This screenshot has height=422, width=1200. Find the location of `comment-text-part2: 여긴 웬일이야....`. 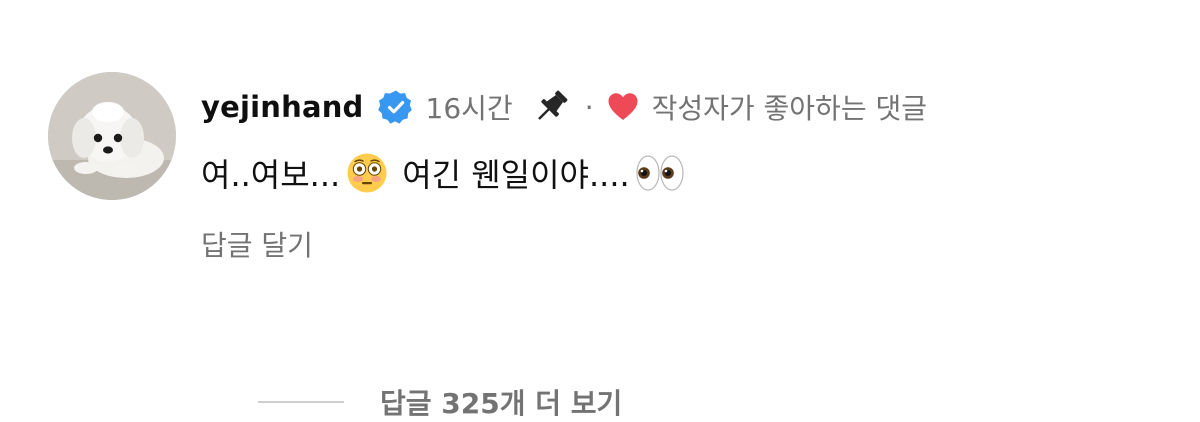

comment-text-part2: 여긴 웬일이야.... is located at coordinates (516, 175).